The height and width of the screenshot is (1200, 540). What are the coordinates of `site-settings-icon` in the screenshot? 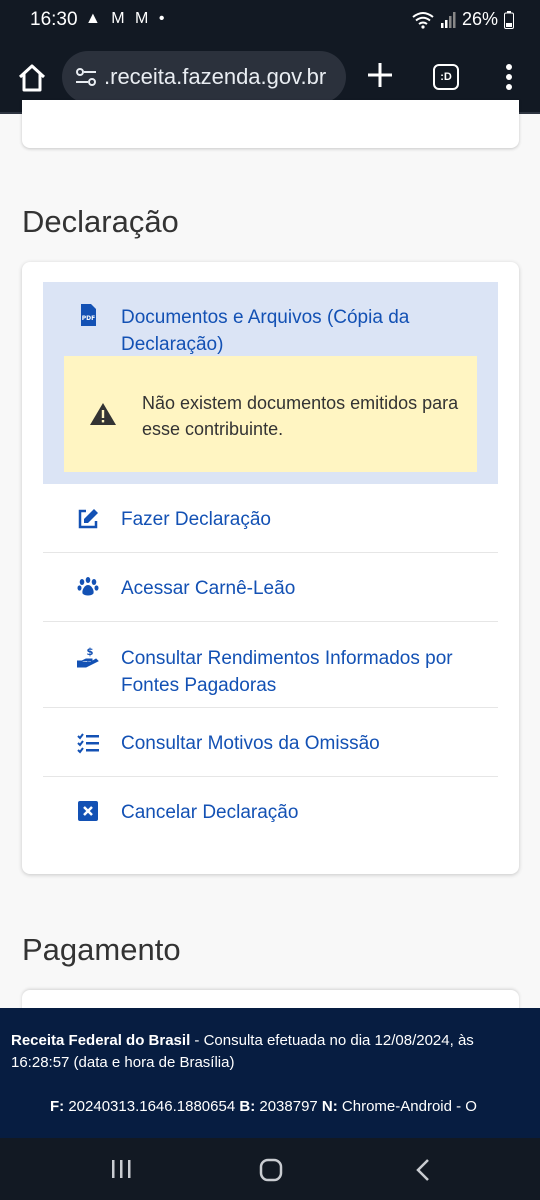 It's located at (86, 77).